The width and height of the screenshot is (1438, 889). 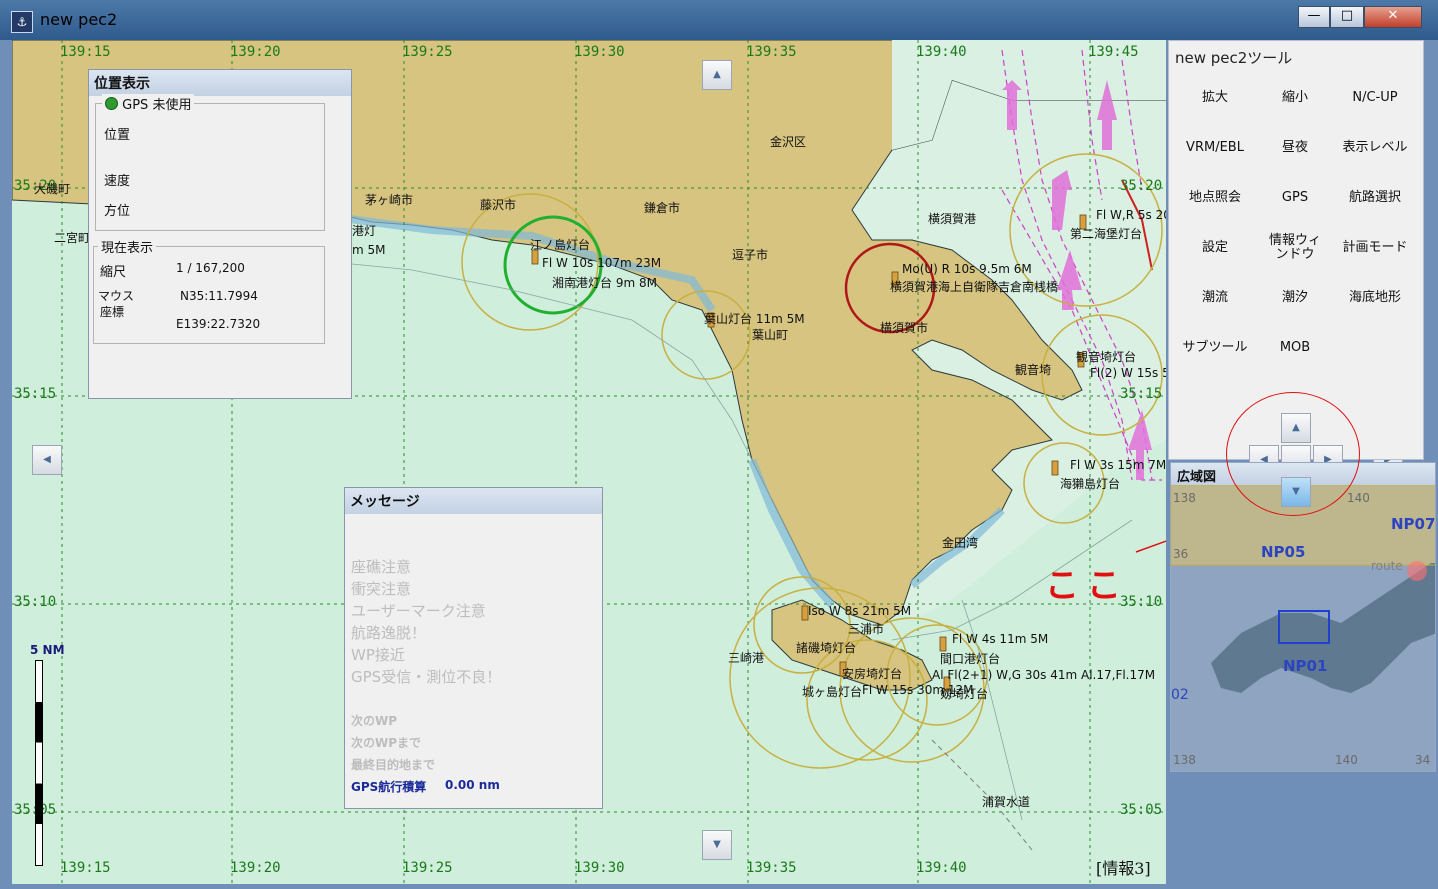 What do you see at coordinates (1375, 98) in the screenshot?
I see `nc-up-button: N/C-UP` at bounding box center [1375, 98].